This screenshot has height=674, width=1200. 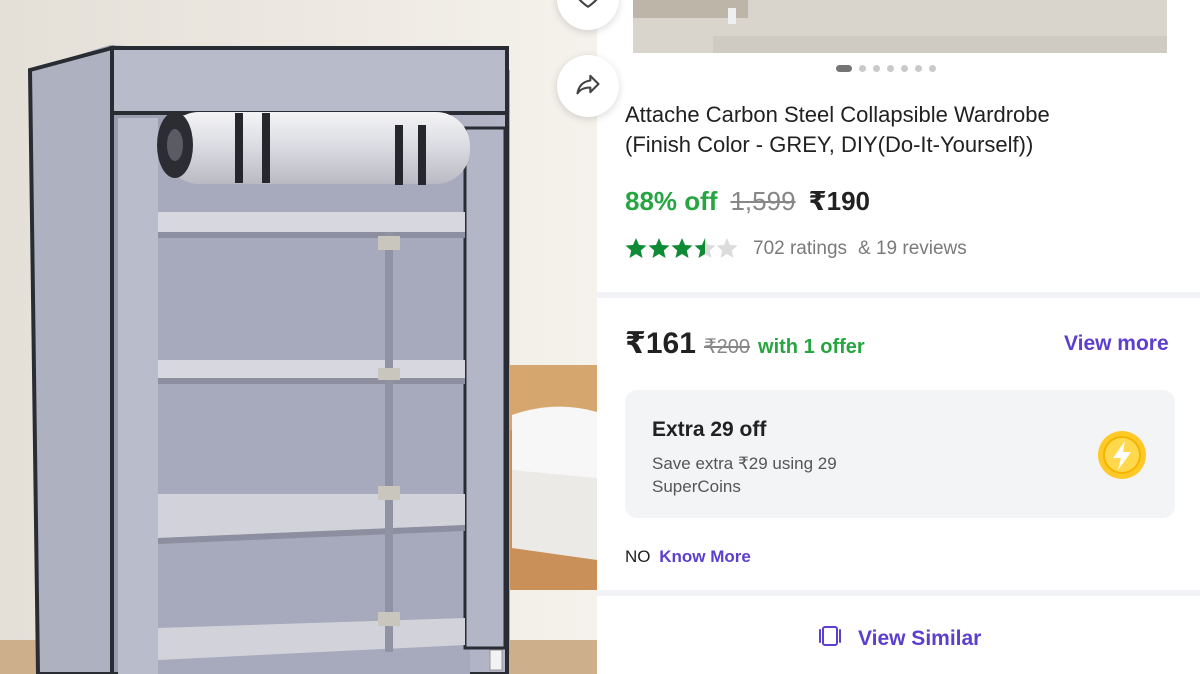 I want to click on offer-price: ₹161, so click(x=660, y=343).